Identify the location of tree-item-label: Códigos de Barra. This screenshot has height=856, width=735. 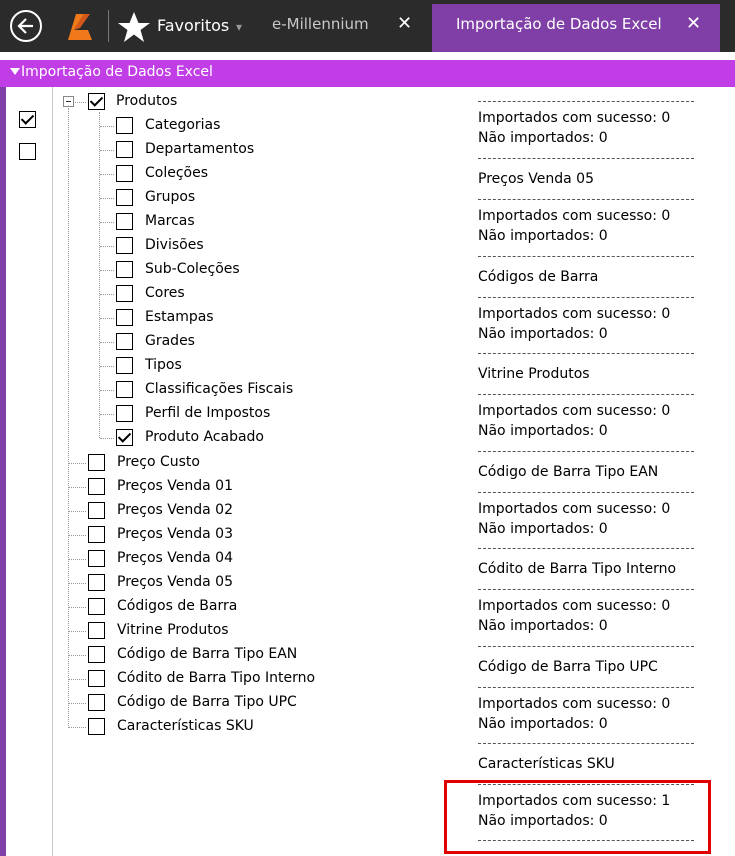
(177, 606).